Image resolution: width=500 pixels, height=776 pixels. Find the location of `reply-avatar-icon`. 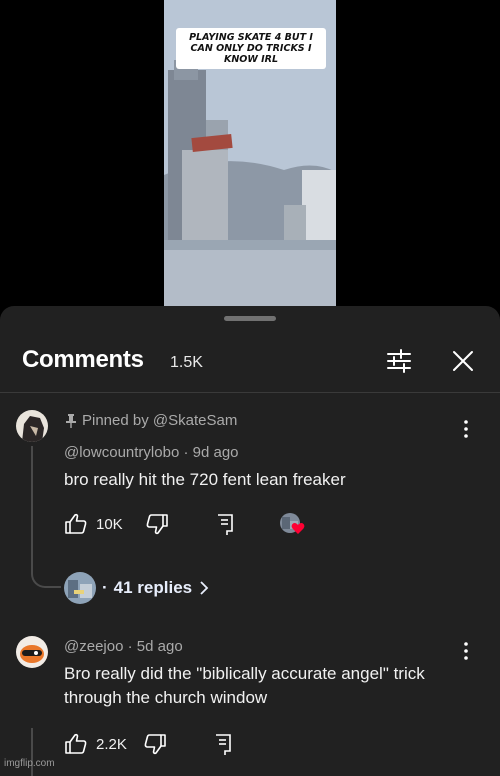

reply-avatar-icon is located at coordinates (80, 588).